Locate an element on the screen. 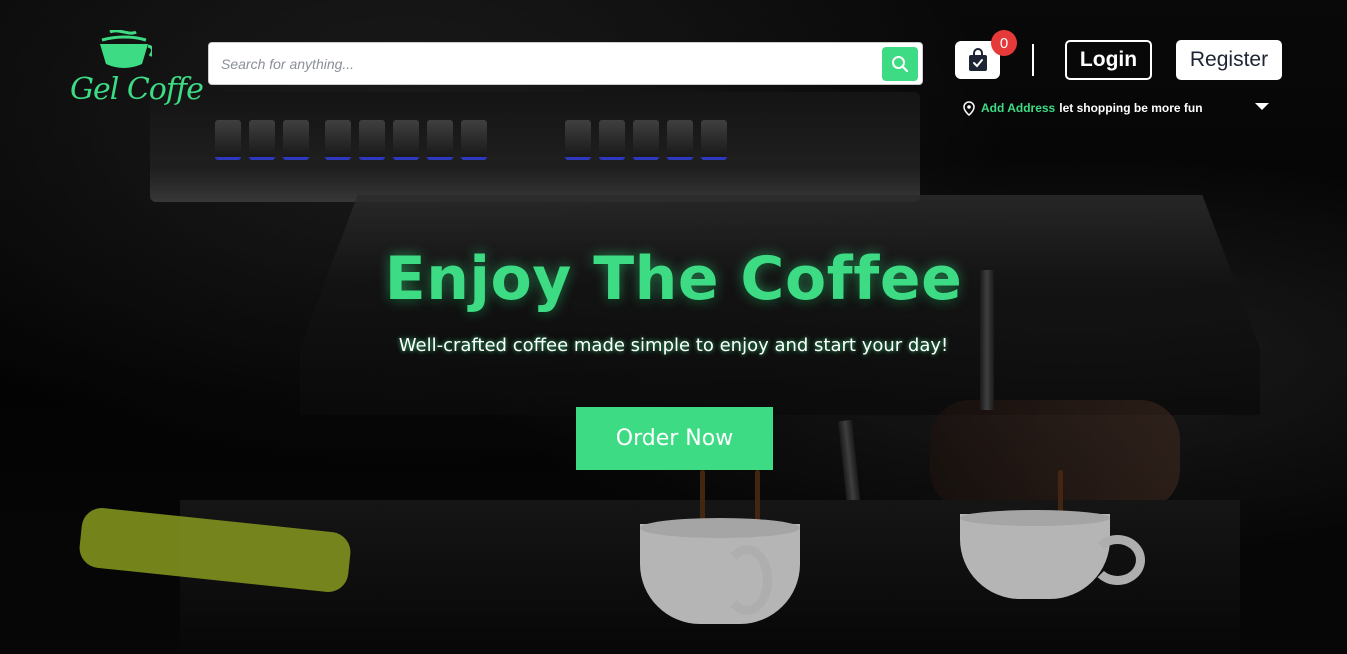 Image resolution: width=1347 pixels, height=654 pixels. search-button is located at coordinates (900, 64).